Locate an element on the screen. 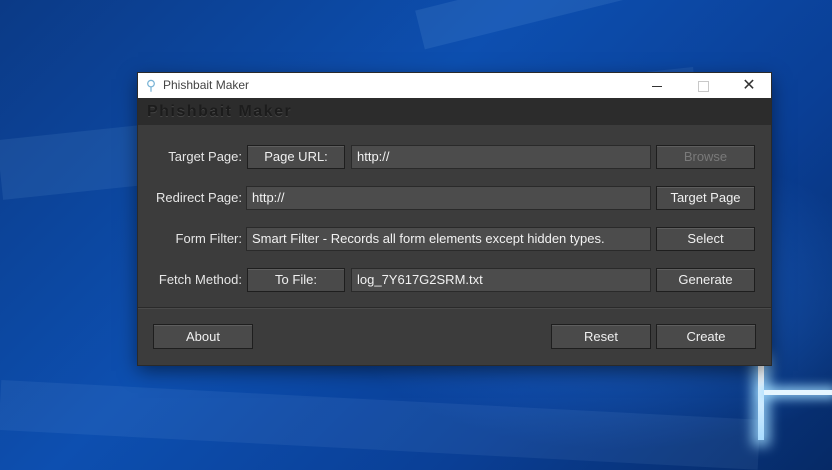 Image resolution: width=832 pixels, height=470 pixels. maximize-icon is located at coordinates (703, 86).